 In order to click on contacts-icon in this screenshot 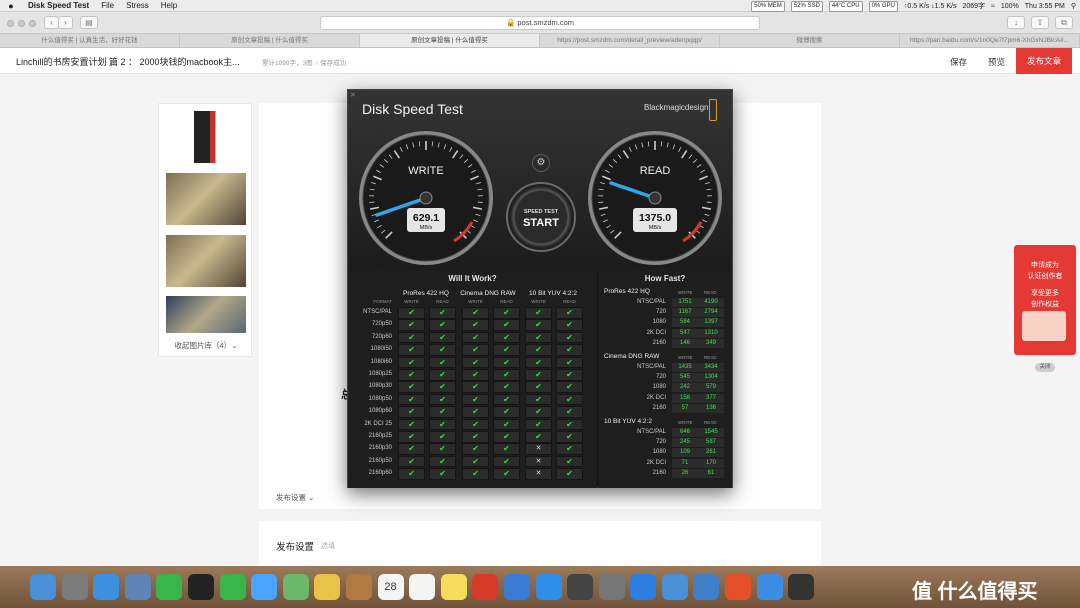, I will do `click(358, 587)`.